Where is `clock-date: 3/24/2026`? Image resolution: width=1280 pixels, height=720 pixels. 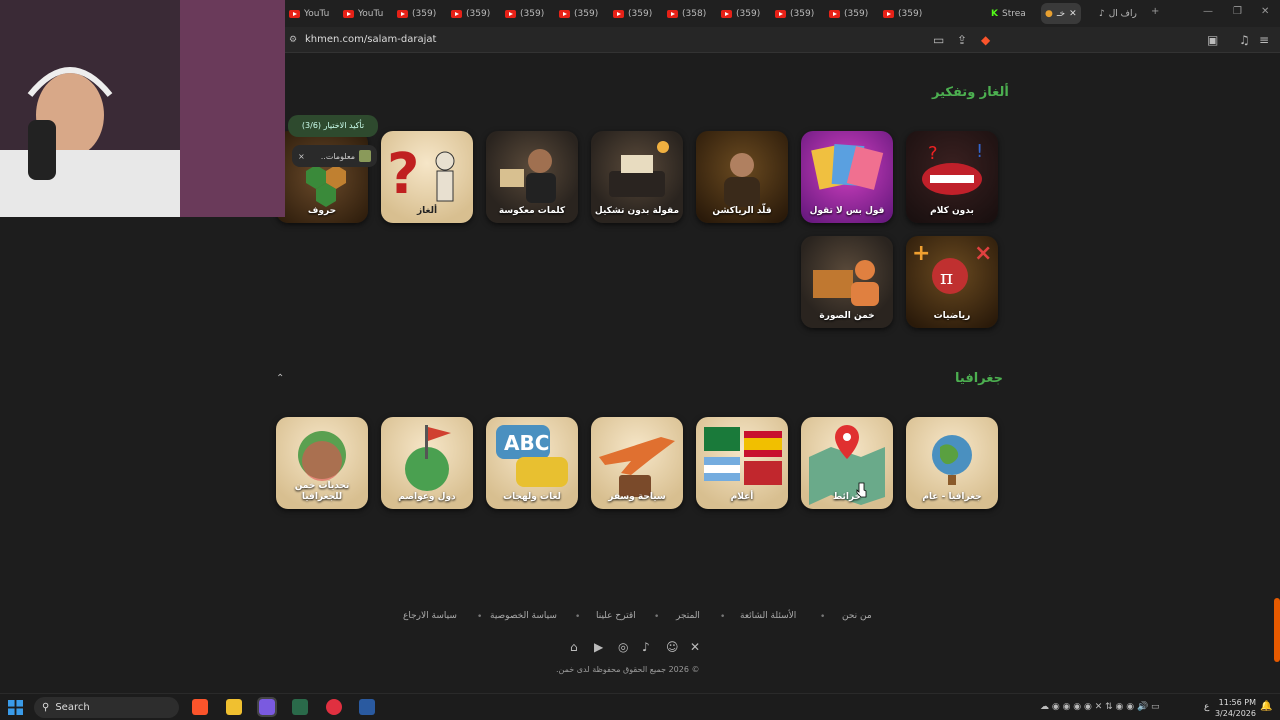
clock-date: 3/24/2026 is located at coordinates (1235, 713).